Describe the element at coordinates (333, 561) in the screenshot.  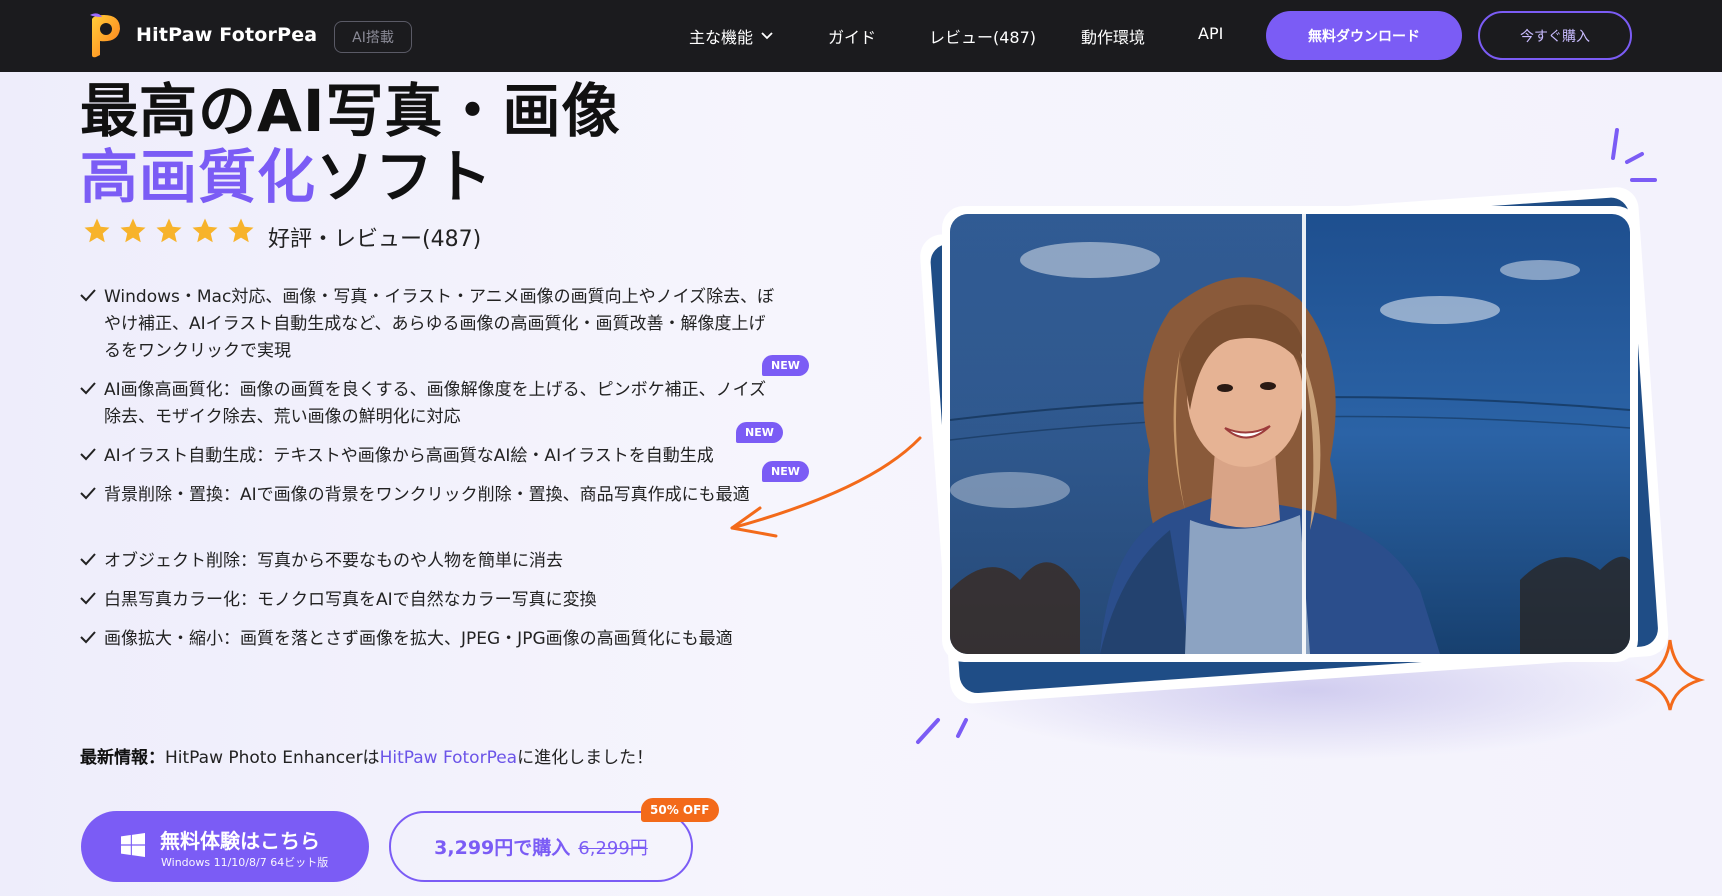
I see `feature-text: オブジェクト削除：写真から不要なものや人物を簡単に消去` at that location.